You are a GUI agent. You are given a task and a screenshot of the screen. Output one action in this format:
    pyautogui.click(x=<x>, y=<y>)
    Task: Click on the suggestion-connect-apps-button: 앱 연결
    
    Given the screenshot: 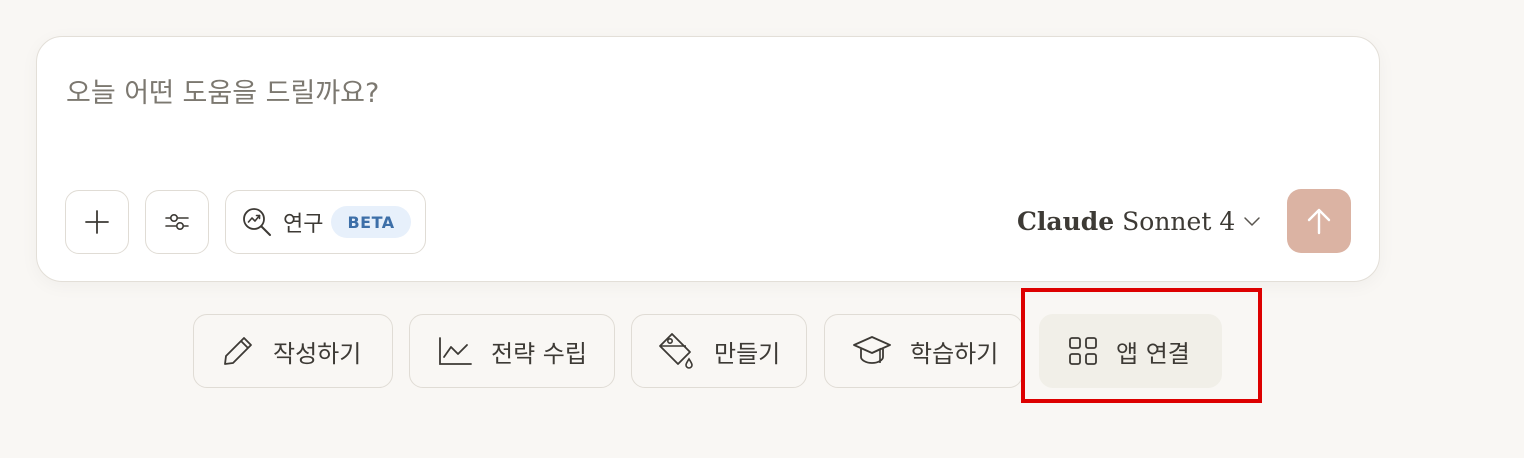 What is the action you would take?
    pyautogui.click(x=1130, y=351)
    